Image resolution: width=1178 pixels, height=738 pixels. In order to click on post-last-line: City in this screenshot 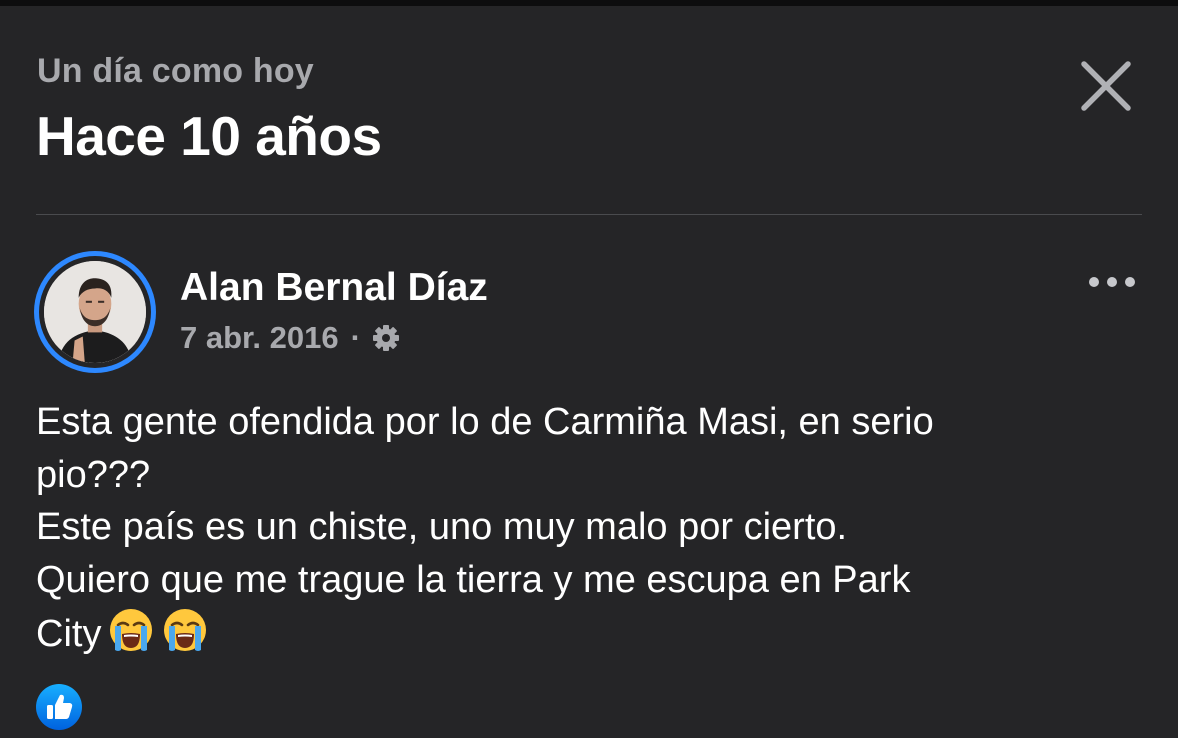, I will do `click(591, 633)`.